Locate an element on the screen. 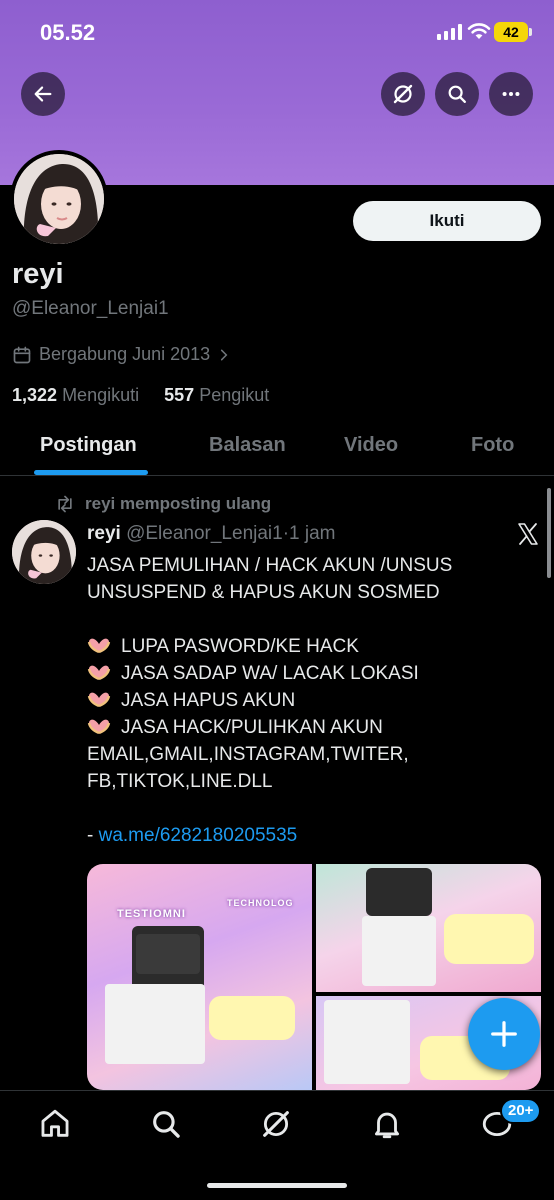 The width and height of the screenshot is (554, 1200). search-icon is located at coordinates (457, 94).